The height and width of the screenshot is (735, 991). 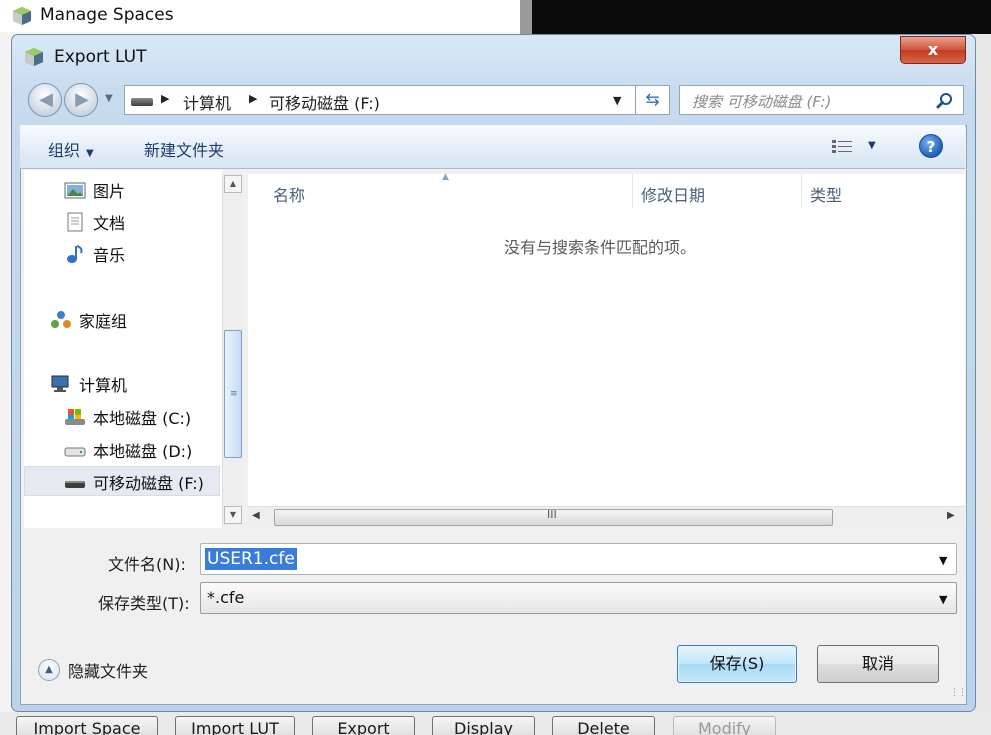 What do you see at coordinates (235, 725) in the screenshot?
I see `import-lut-button: Import LUT` at bounding box center [235, 725].